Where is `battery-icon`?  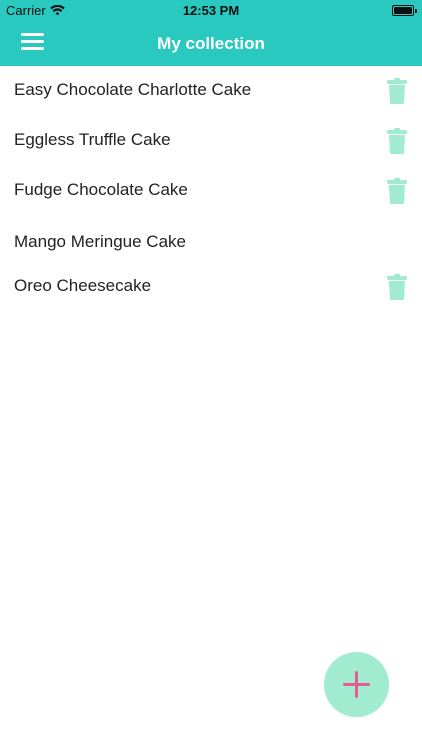
battery-icon is located at coordinates (404, 10).